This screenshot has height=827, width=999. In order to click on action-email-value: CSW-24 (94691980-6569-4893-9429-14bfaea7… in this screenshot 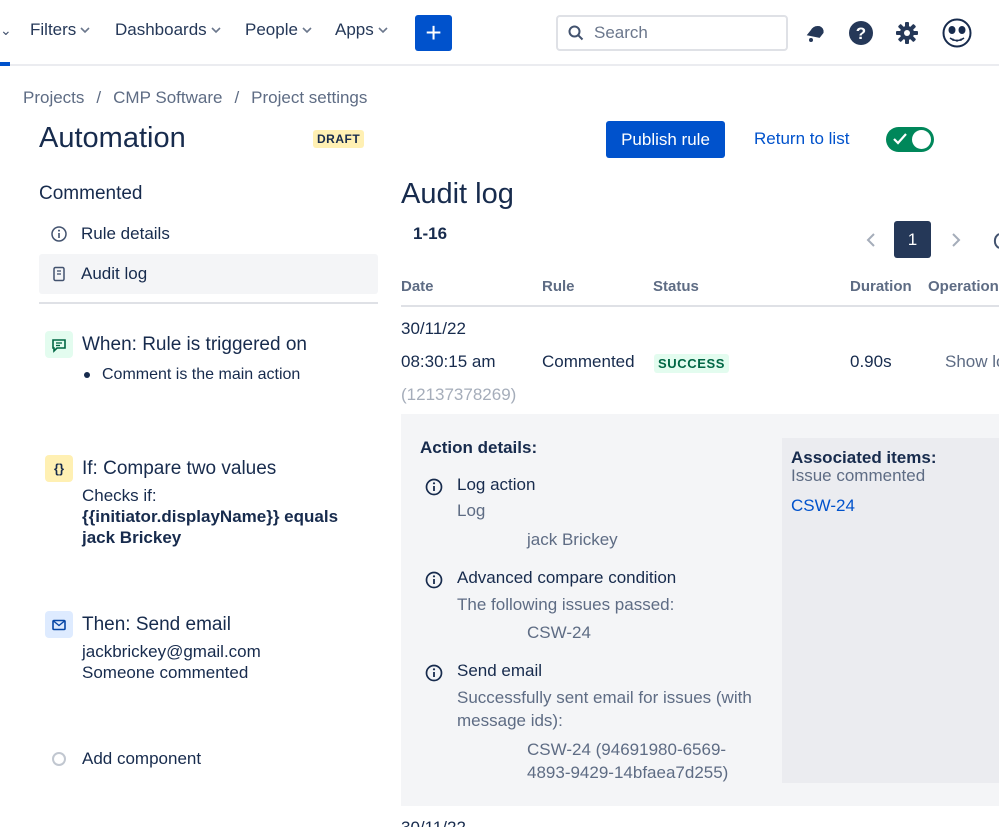, I will do `click(628, 761)`.